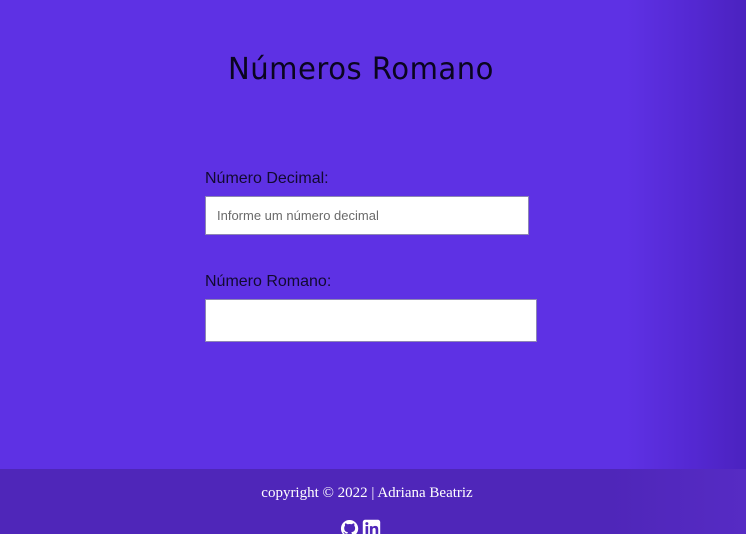  Describe the element at coordinates (373, 501) in the screenshot. I see `footer: copyright © 2022 | Adriana Beatriz` at that location.